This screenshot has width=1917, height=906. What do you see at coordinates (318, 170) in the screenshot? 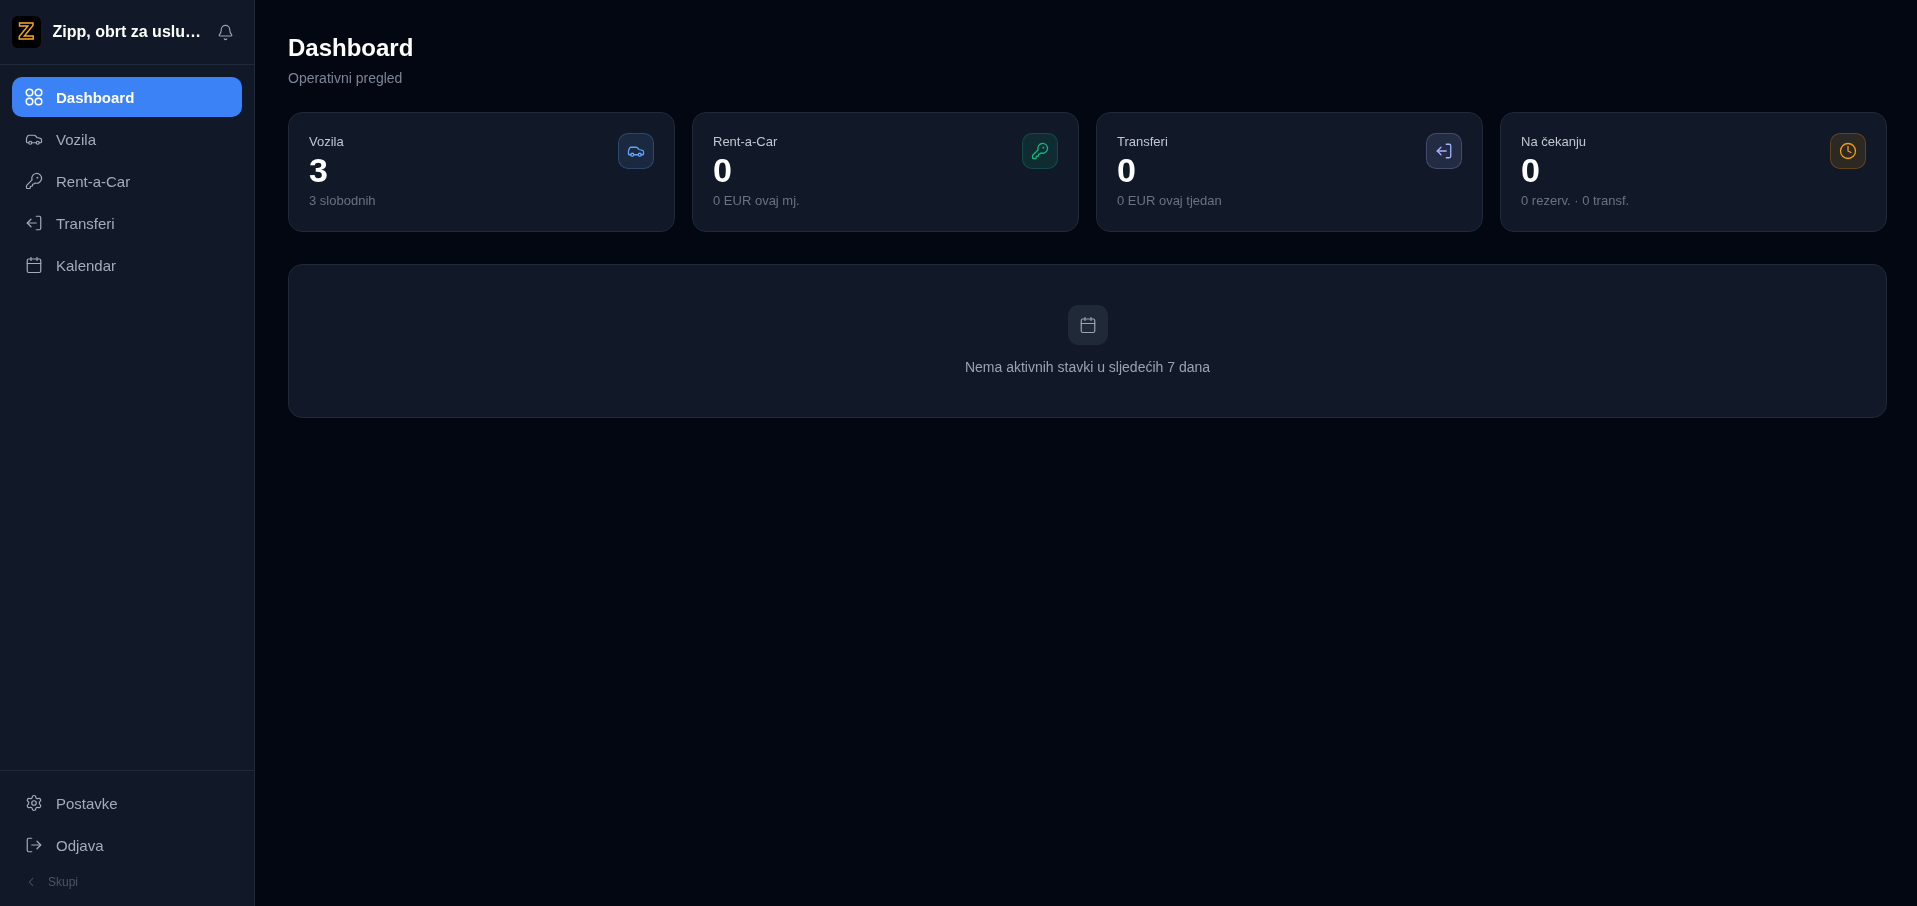
I see `stat-value: 3` at bounding box center [318, 170].